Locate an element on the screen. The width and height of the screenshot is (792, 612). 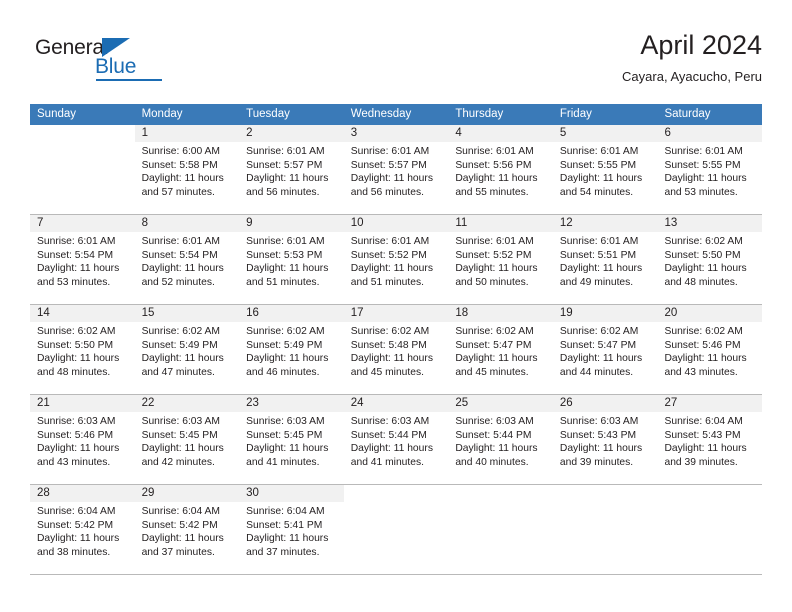
day-number: 9 is located at coordinates (291, 223).